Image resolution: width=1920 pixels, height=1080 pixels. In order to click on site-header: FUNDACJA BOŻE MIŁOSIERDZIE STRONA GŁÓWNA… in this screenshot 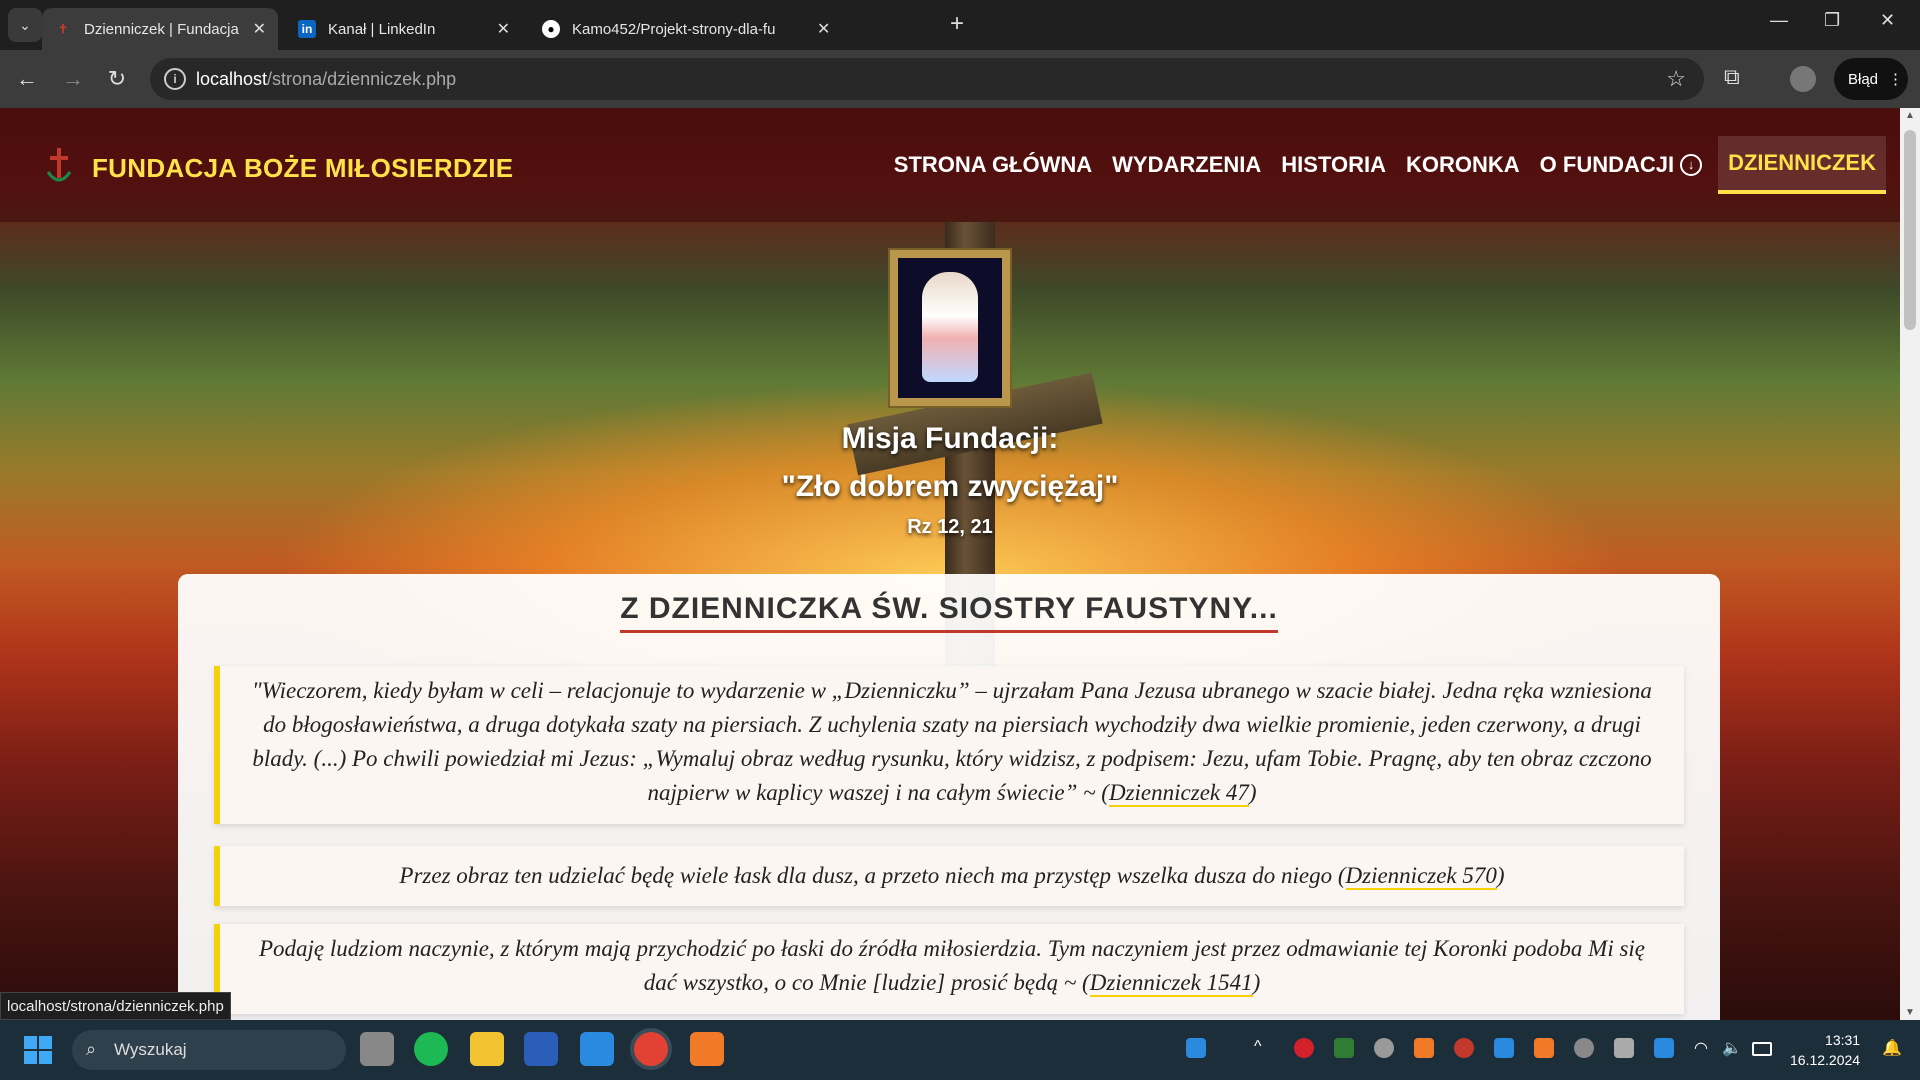, I will do `click(950, 165)`.